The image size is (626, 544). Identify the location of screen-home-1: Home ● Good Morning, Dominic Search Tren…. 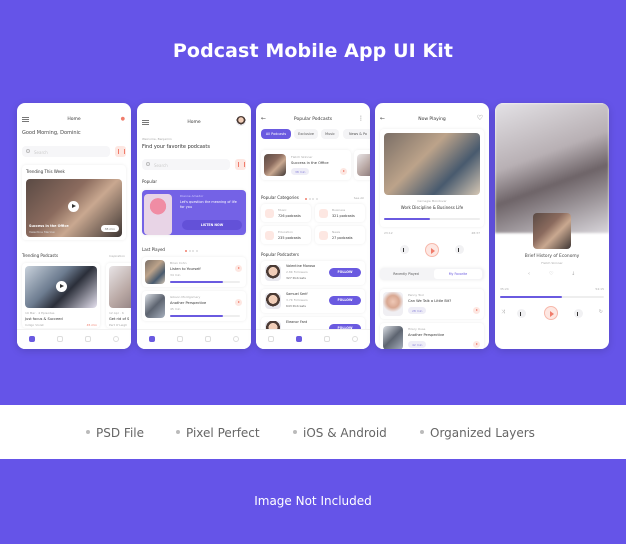
(74, 226).